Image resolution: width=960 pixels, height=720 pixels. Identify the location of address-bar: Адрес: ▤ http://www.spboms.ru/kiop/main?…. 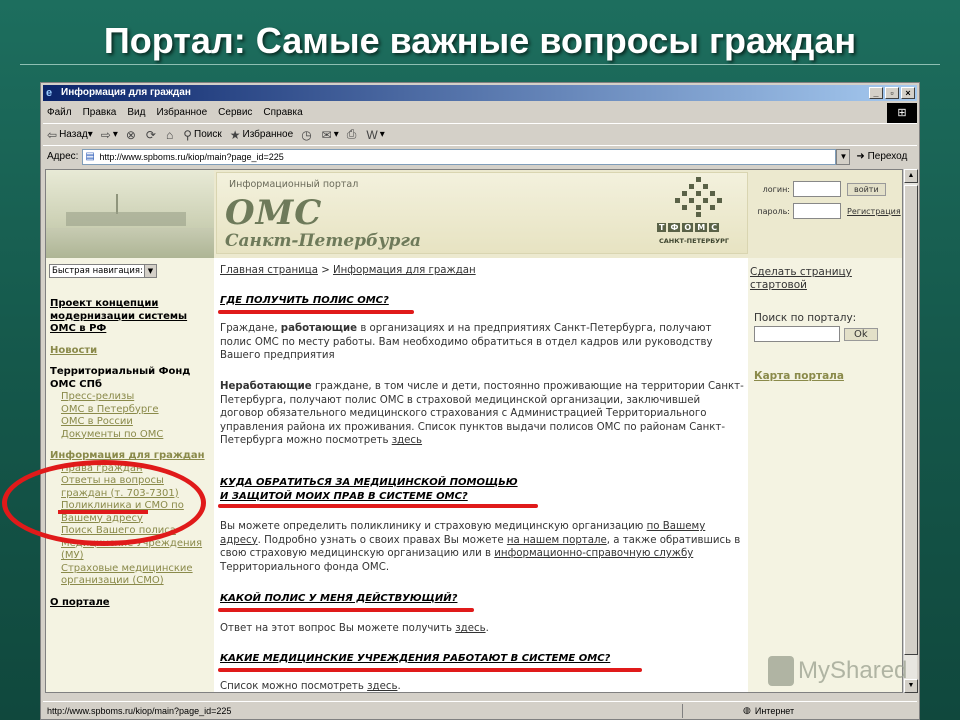
(480, 156).